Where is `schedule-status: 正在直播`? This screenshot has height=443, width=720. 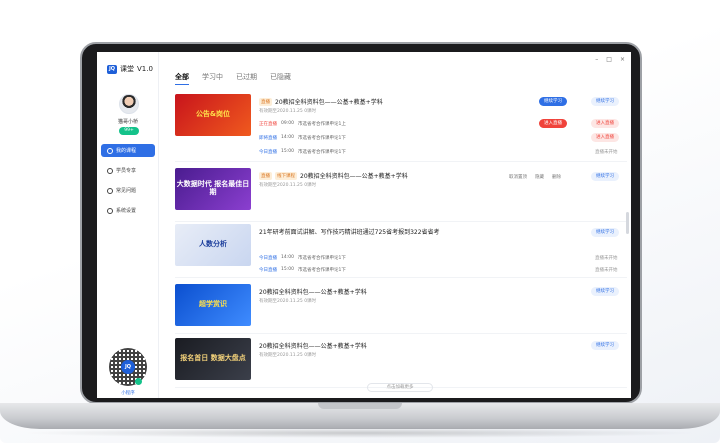 schedule-status: 正在直播 is located at coordinates (268, 124).